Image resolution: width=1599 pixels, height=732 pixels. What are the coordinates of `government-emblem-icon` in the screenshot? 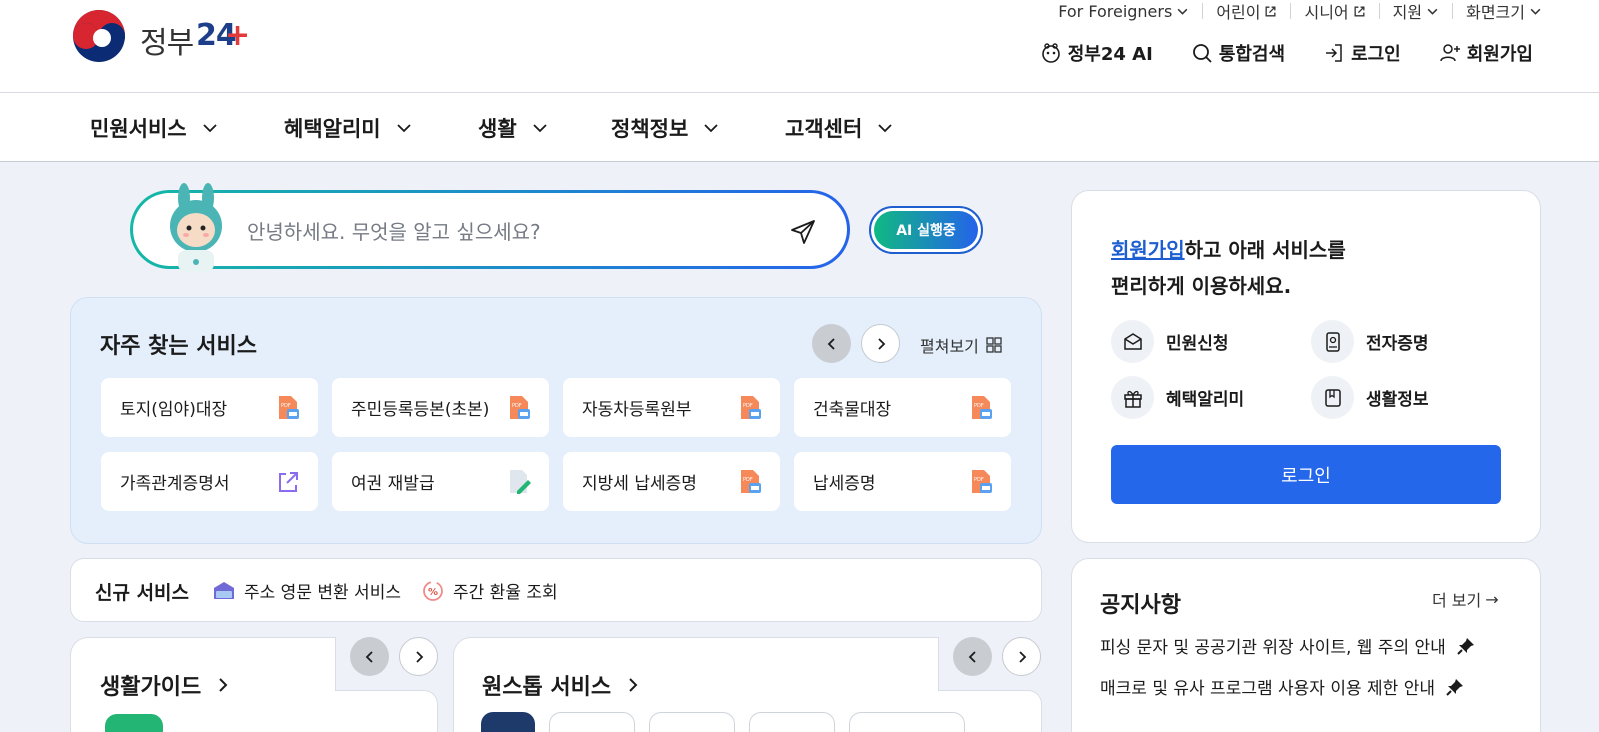 It's located at (99, 36).